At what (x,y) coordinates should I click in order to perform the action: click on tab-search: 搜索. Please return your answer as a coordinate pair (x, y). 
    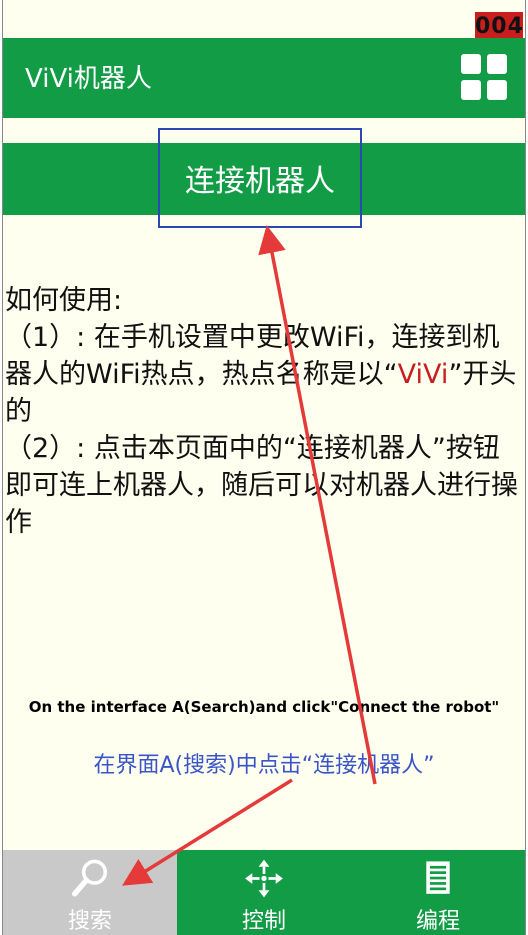
    Looking at the image, I should click on (90, 892).